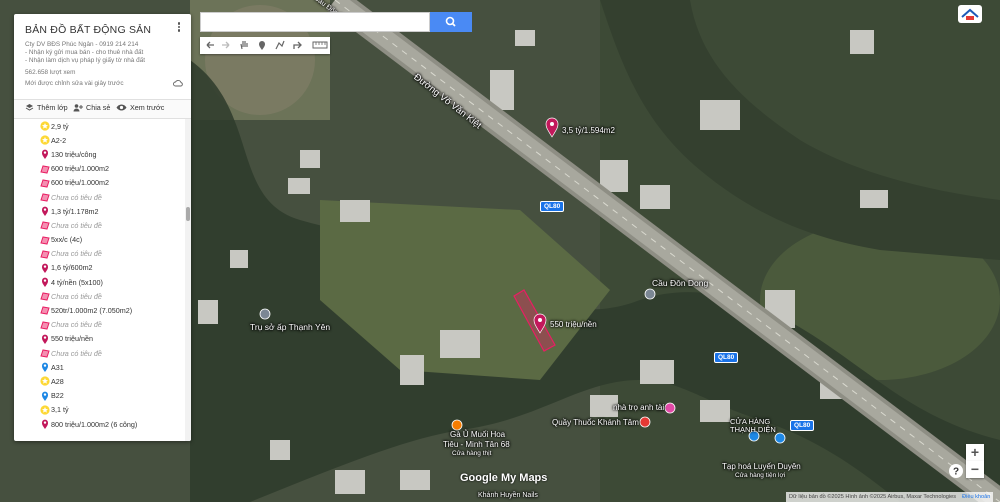  Describe the element at coordinates (99, 396) in the screenshot. I see `feature-list-item: B22` at that location.